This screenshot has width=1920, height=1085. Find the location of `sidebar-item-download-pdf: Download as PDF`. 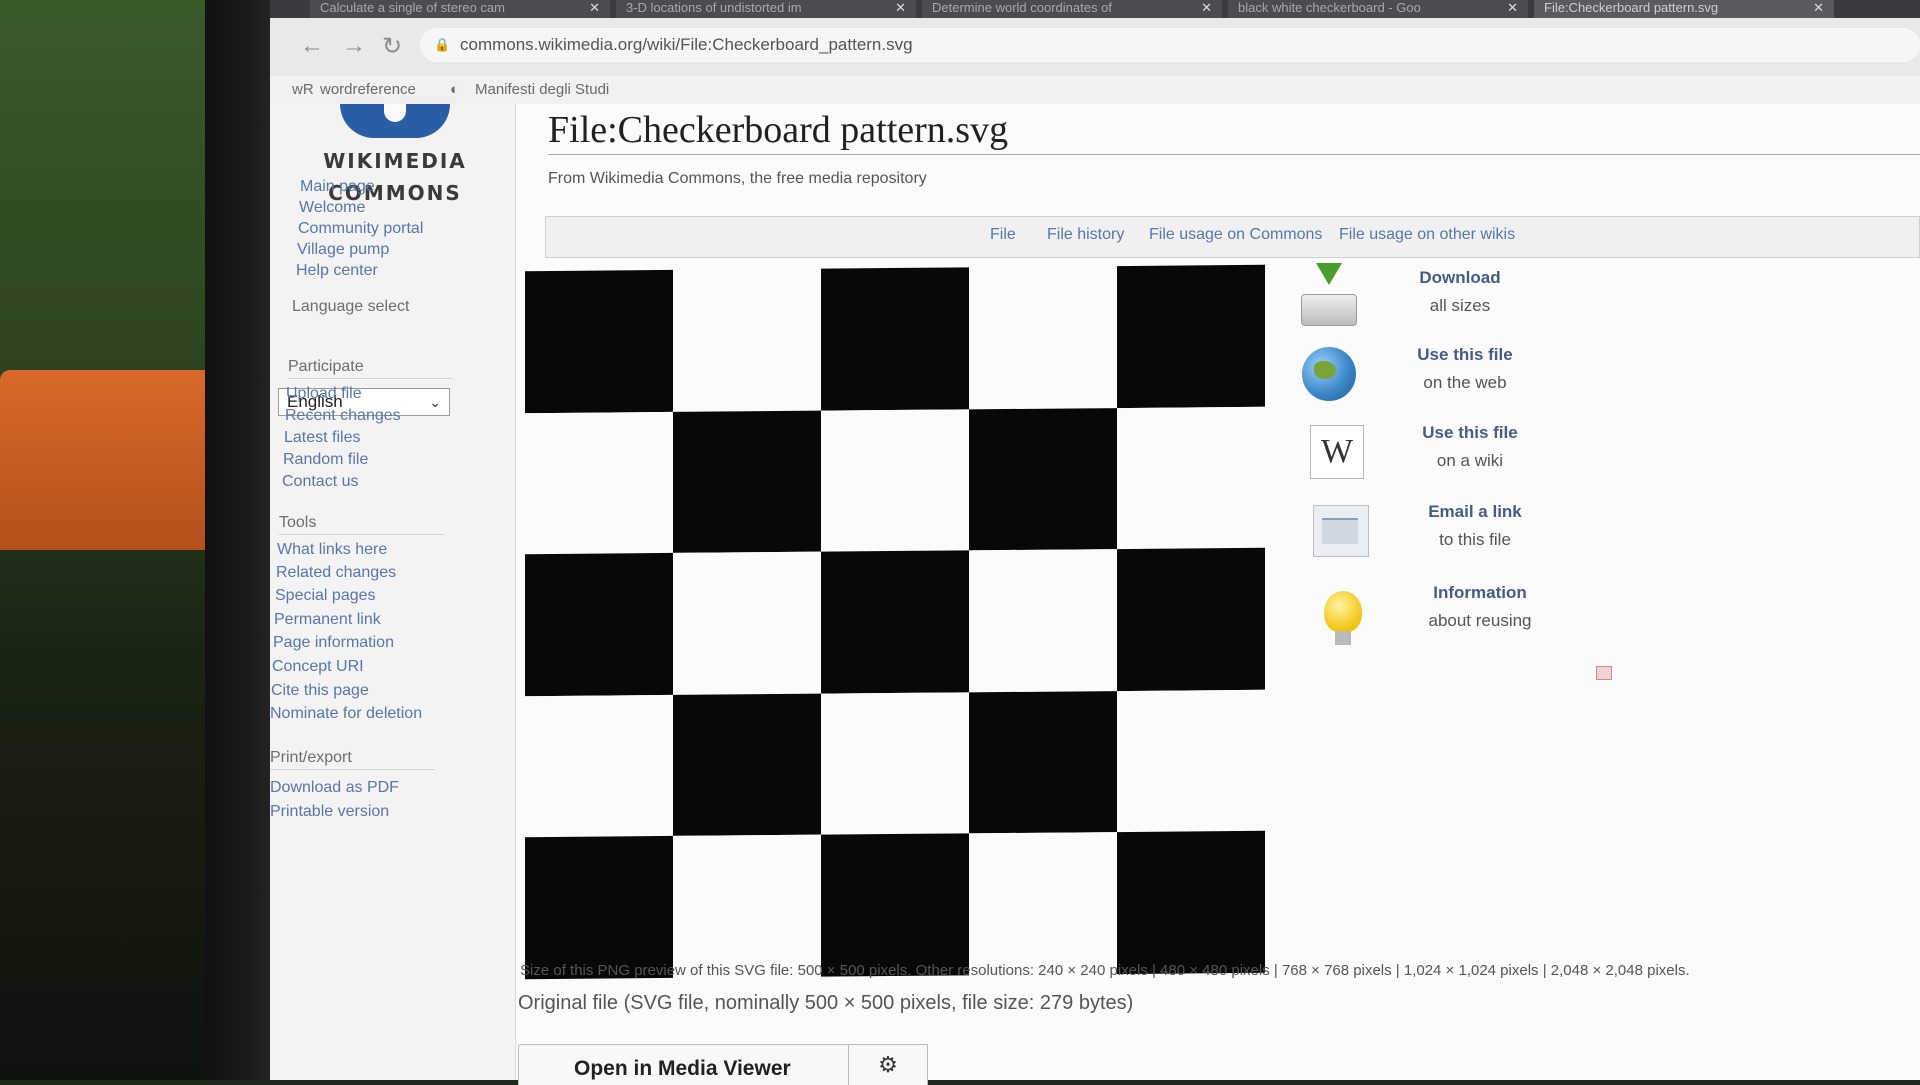

sidebar-item-download-pdf: Download as PDF is located at coordinates (334, 788).